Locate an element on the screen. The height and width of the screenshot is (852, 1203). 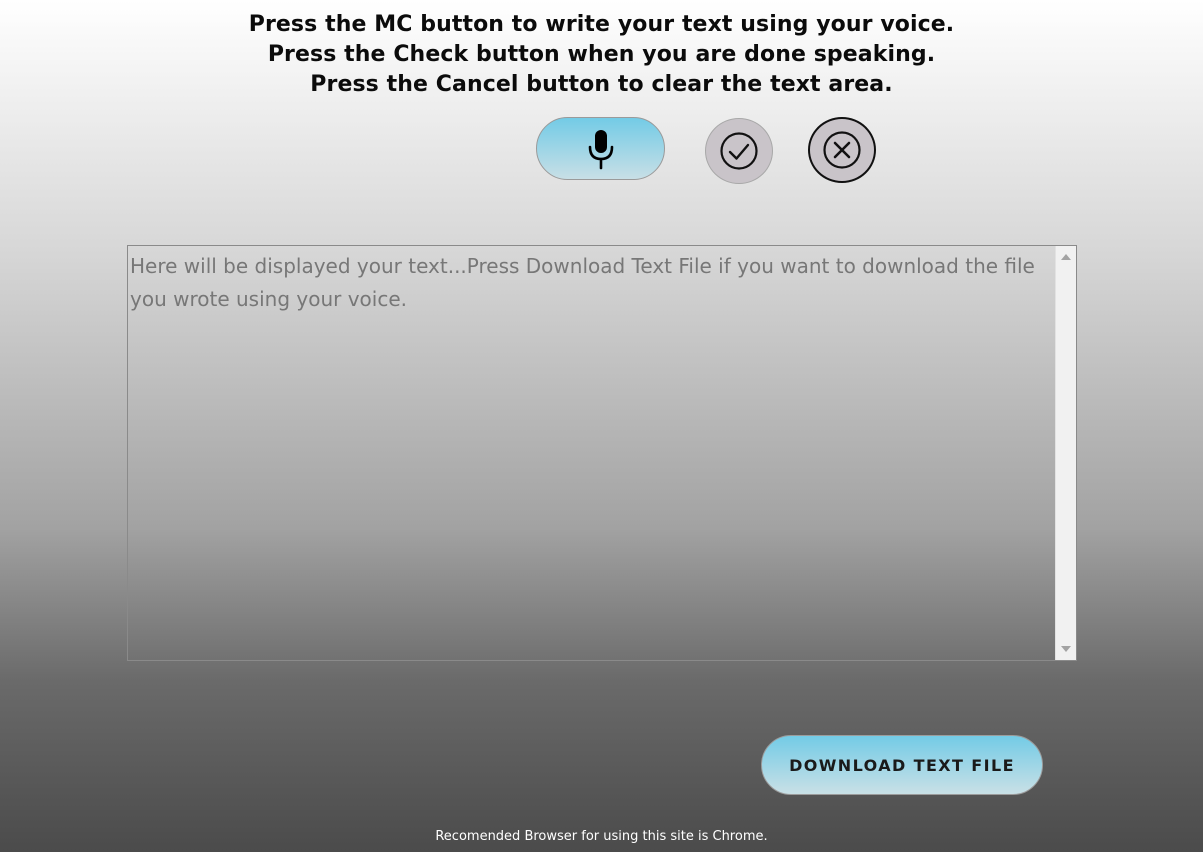
check-button is located at coordinates (739, 151).